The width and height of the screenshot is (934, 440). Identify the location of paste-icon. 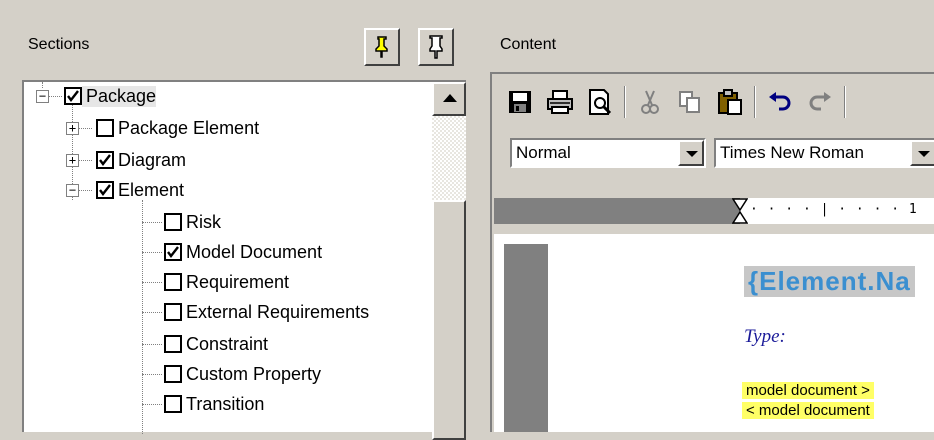
(730, 102).